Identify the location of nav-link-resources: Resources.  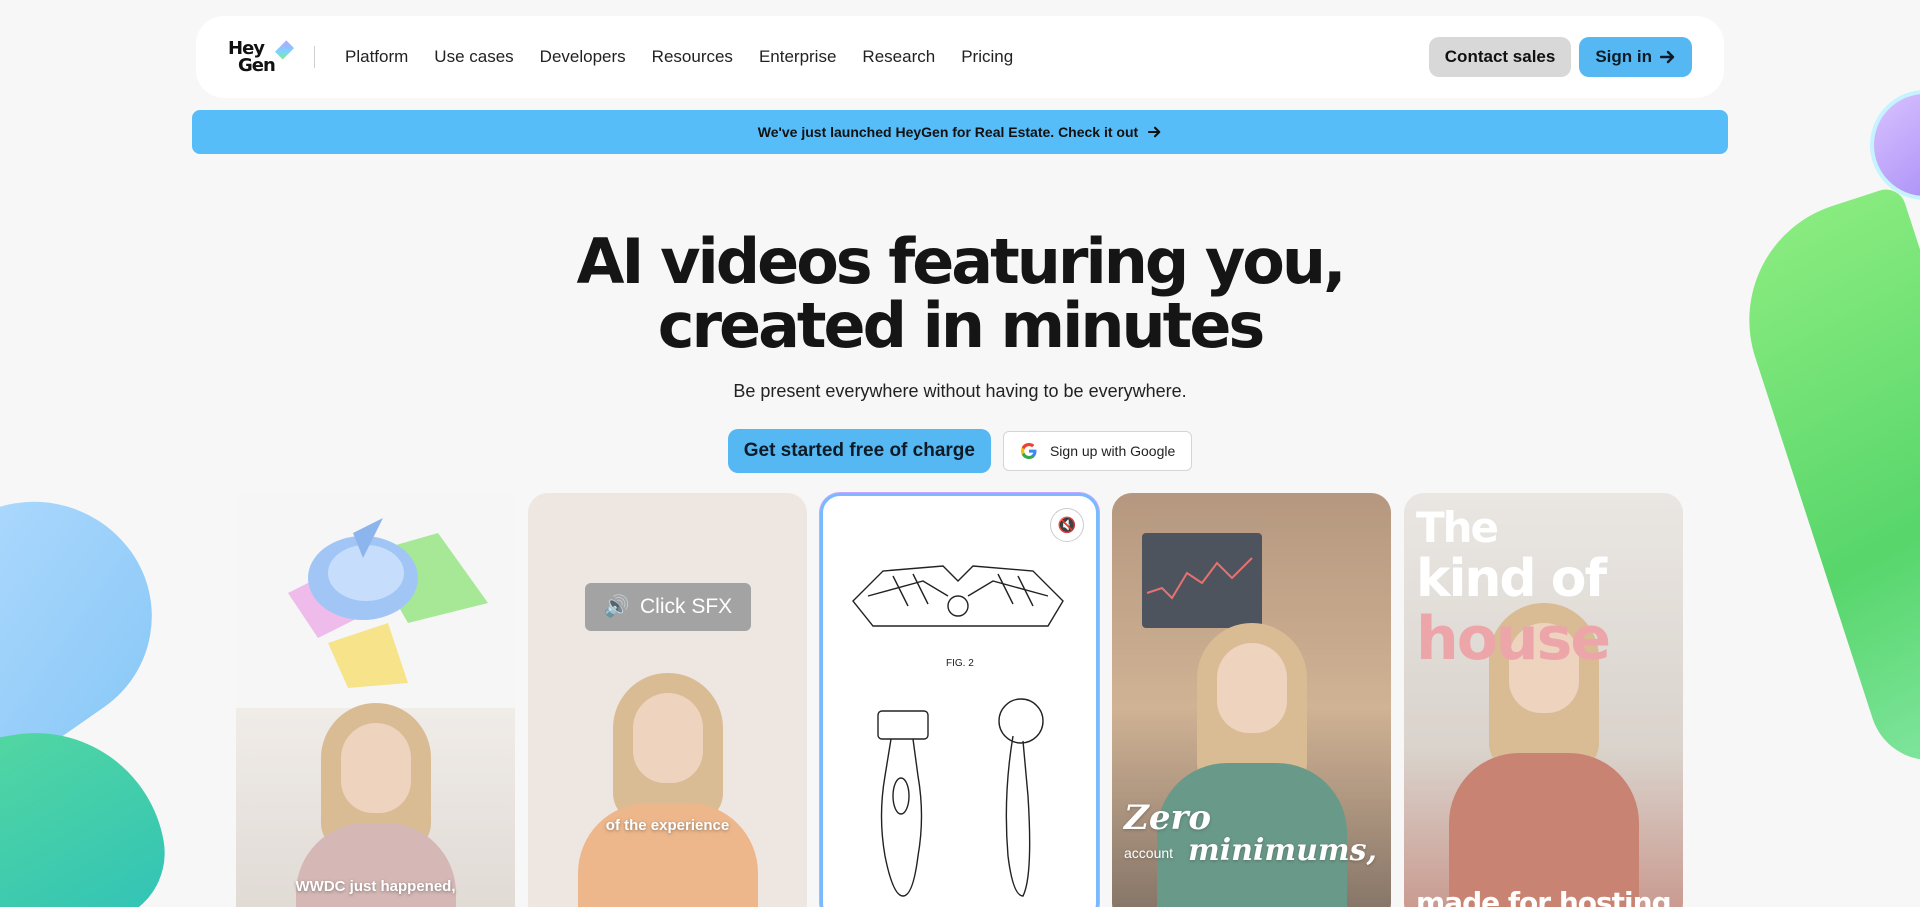
(692, 57).